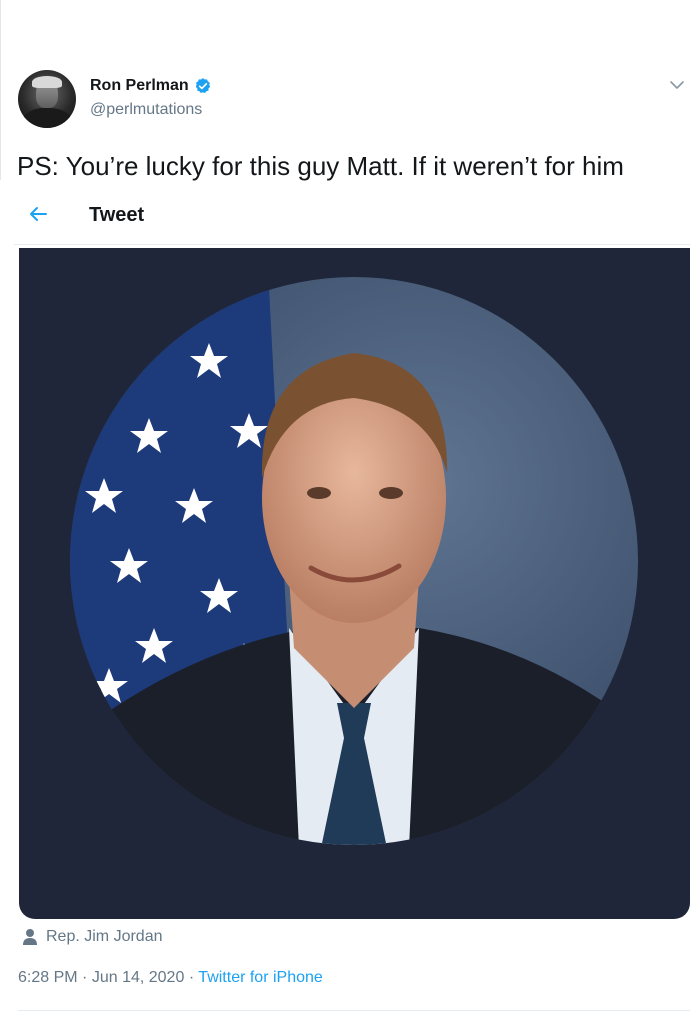  I want to click on author-name-row: Ron Perlman, so click(151, 86).